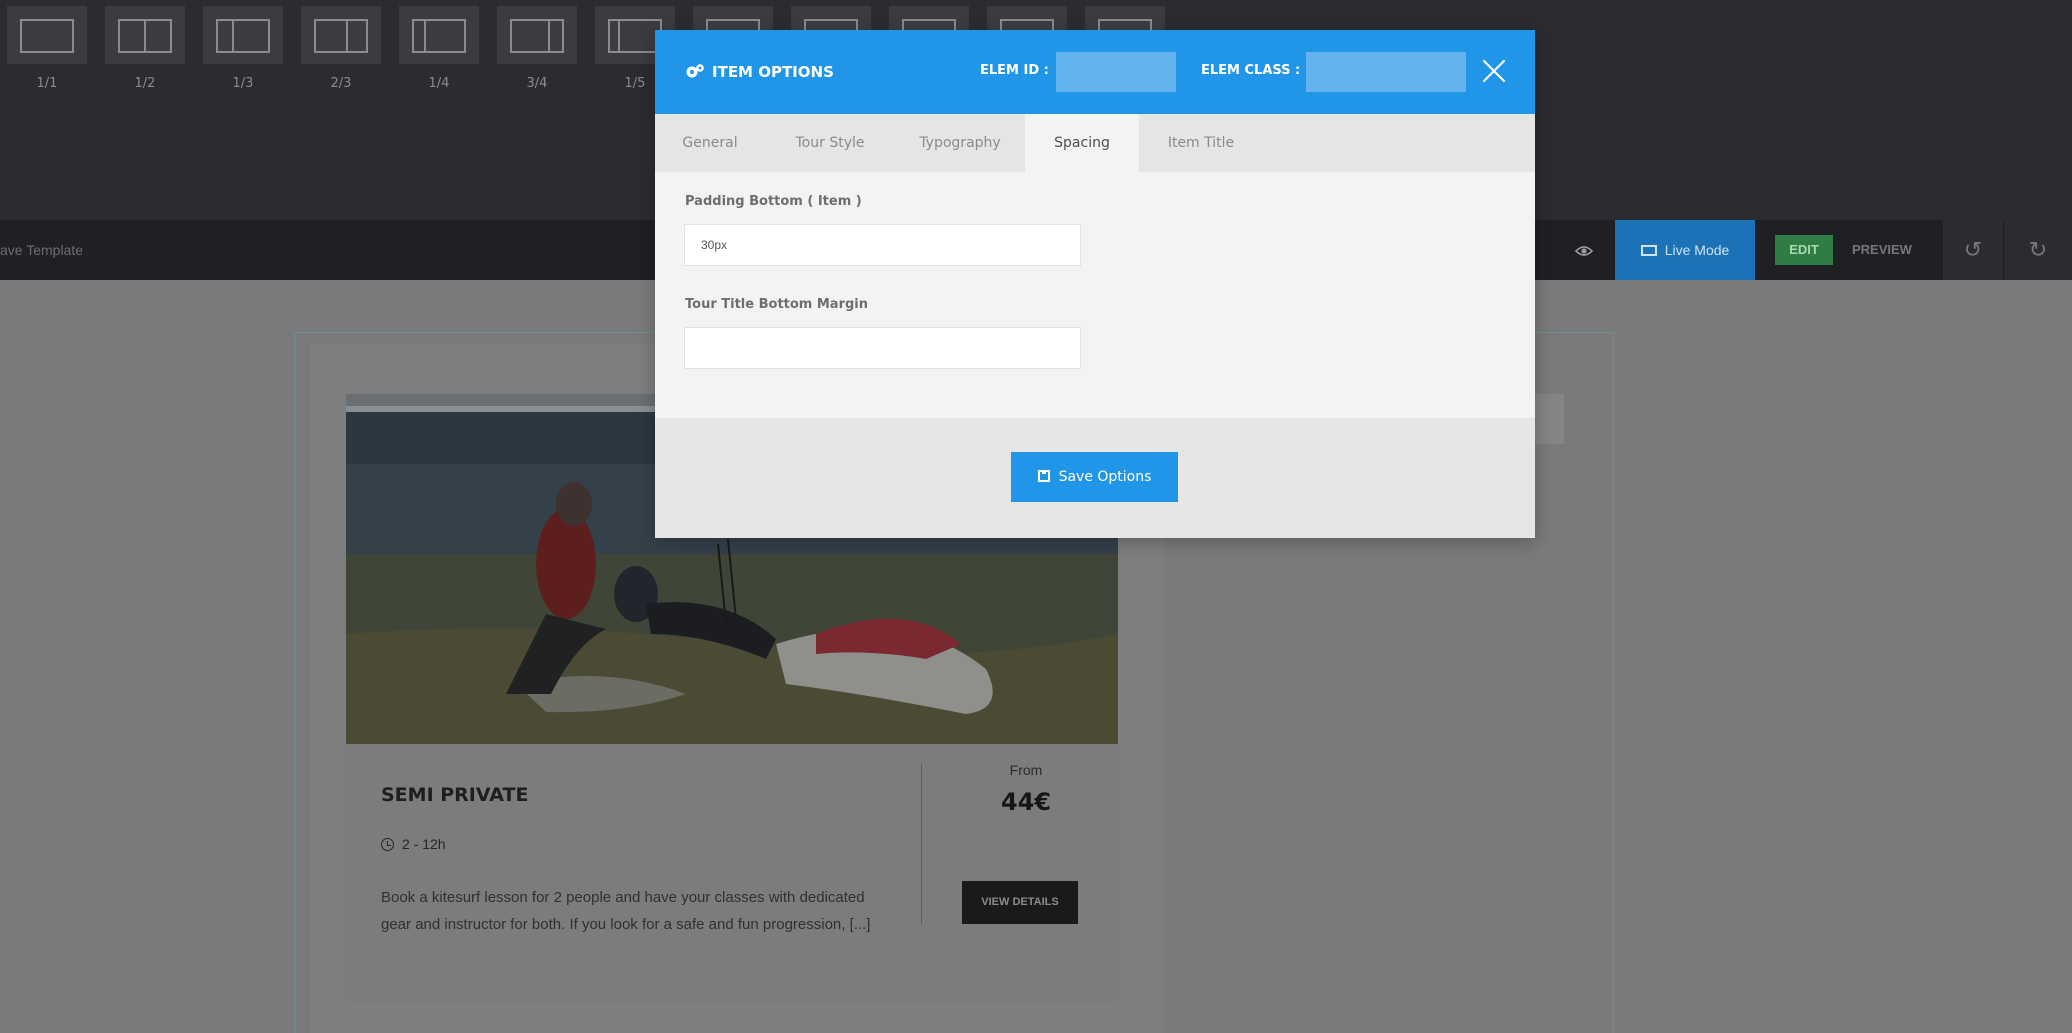 This screenshot has height=1033, width=2072. I want to click on undo-icon: ↺, so click(1973, 250).